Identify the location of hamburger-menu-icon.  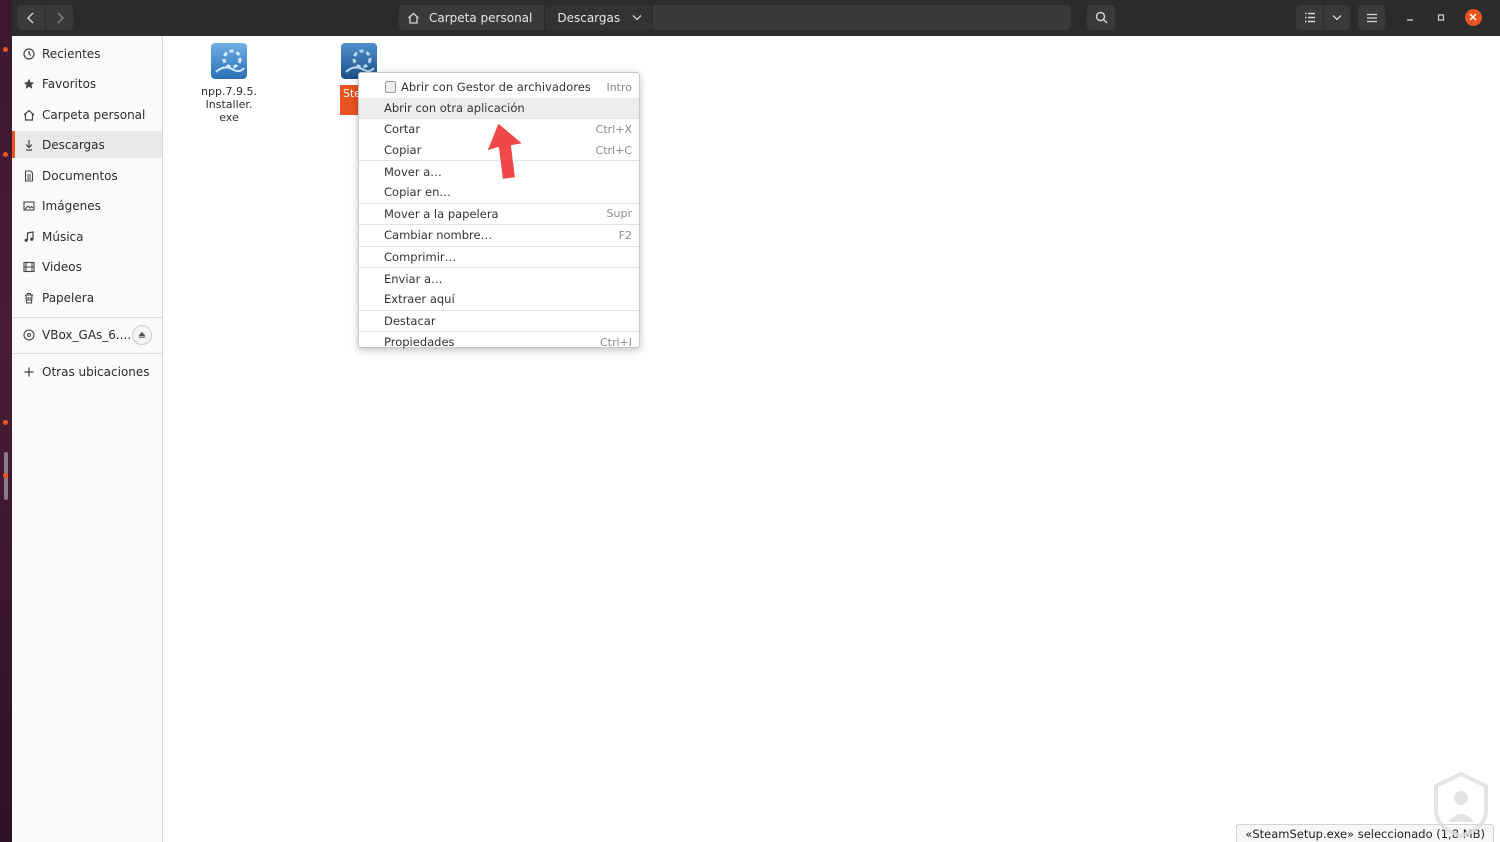
(1371, 17).